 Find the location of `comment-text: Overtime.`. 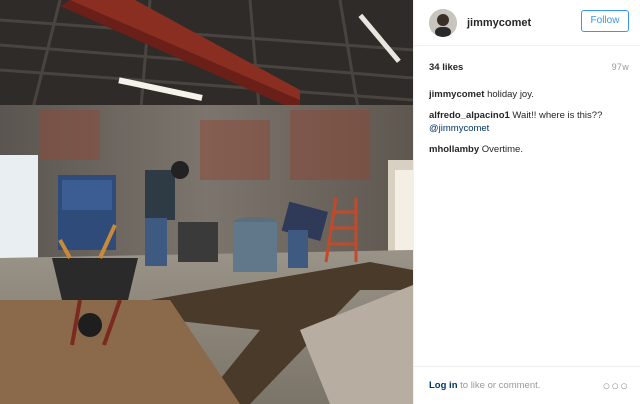

comment-text: Overtime. is located at coordinates (502, 149).